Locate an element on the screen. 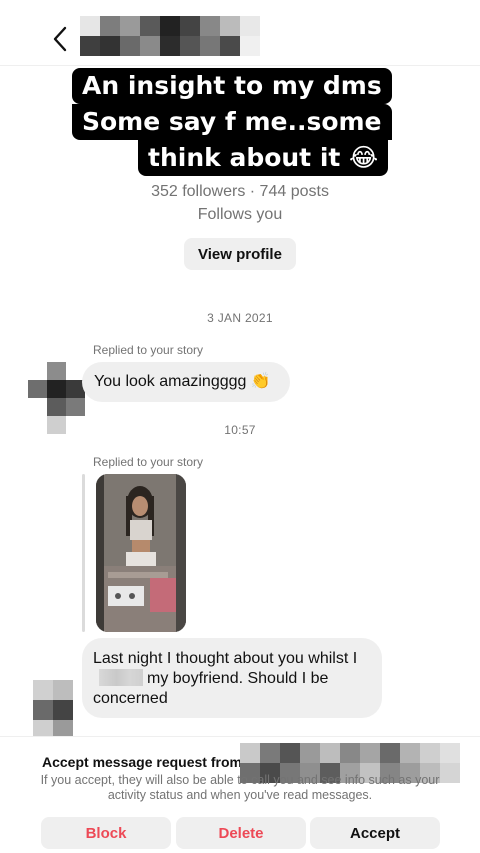  chevron-left-icon is located at coordinates (60, 39).